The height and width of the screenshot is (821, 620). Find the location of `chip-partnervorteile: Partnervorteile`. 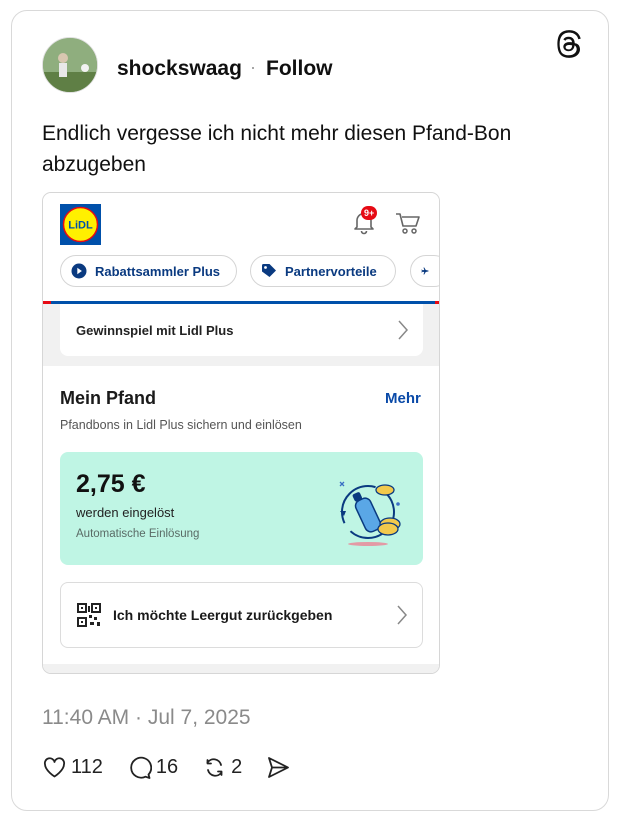

chip-partnervorteile: Partnervorteile is located at coordinates (323, 271).